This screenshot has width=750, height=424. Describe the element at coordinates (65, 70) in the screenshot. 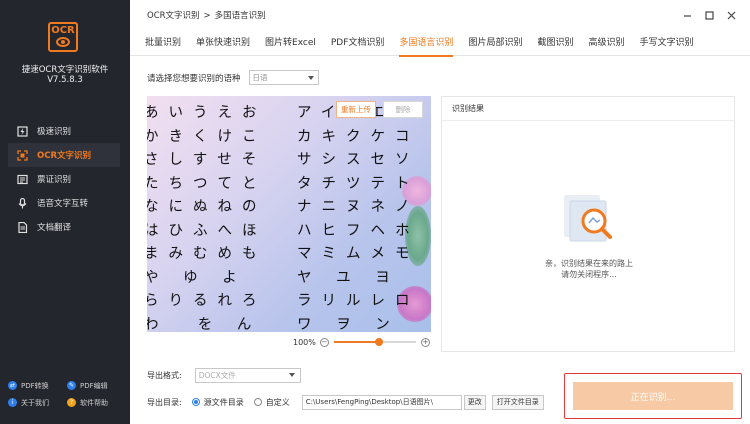

I see `app-name: 捷速OCR文字识别软件` at that location.